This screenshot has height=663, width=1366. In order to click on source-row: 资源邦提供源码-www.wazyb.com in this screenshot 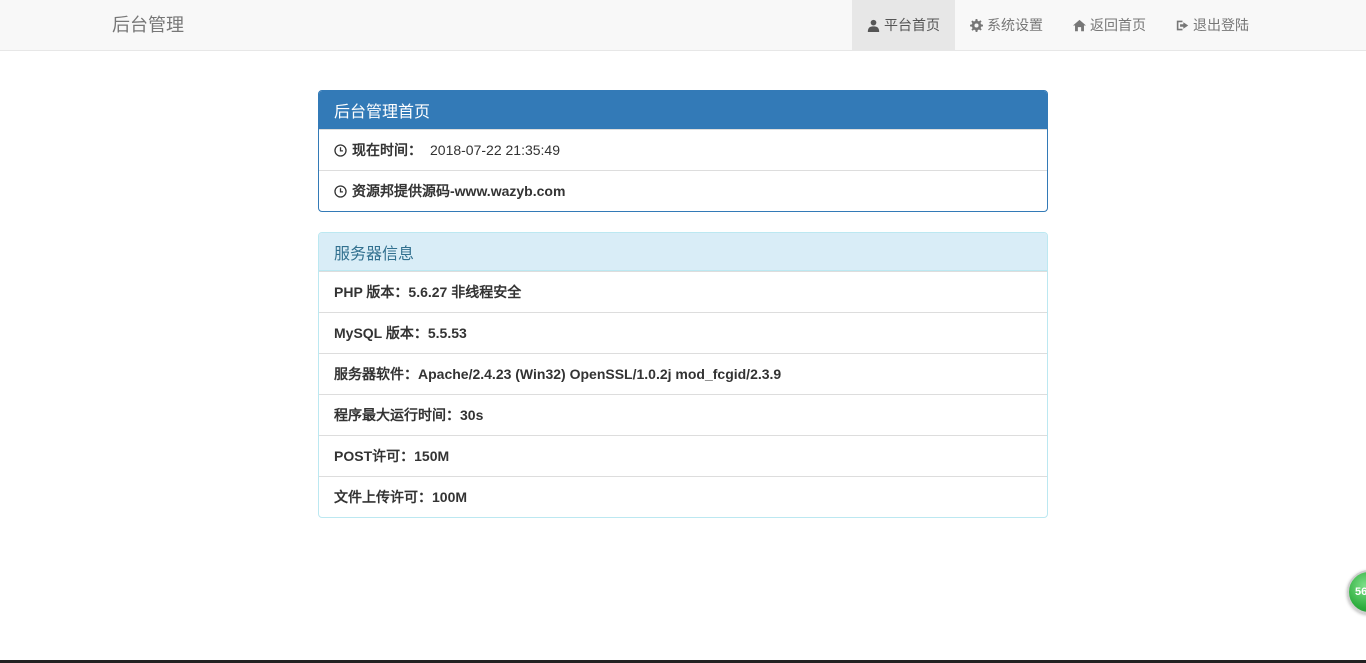, I will do `click(683, 190)`.